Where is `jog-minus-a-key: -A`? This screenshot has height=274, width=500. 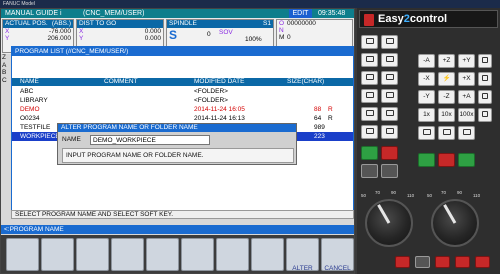
jog-minus-a-key: -A is located at coordinates (426, 61).